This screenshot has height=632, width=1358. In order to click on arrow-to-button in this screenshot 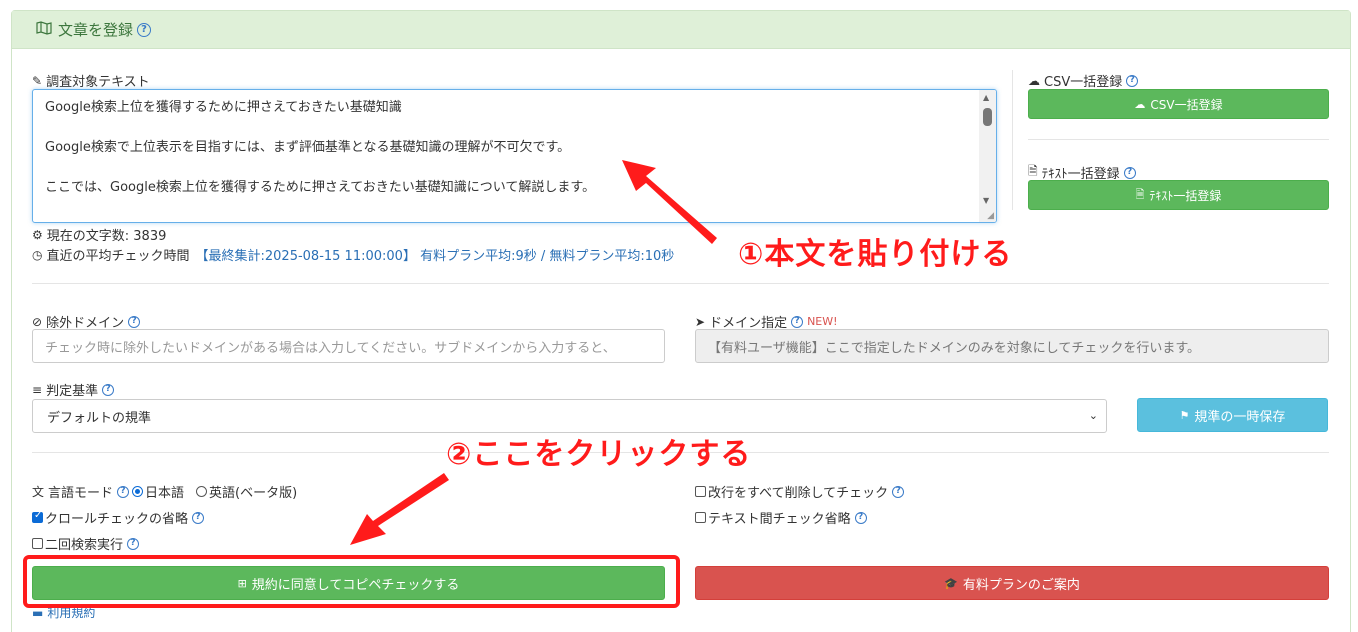, I will do `click(399, 509)`.